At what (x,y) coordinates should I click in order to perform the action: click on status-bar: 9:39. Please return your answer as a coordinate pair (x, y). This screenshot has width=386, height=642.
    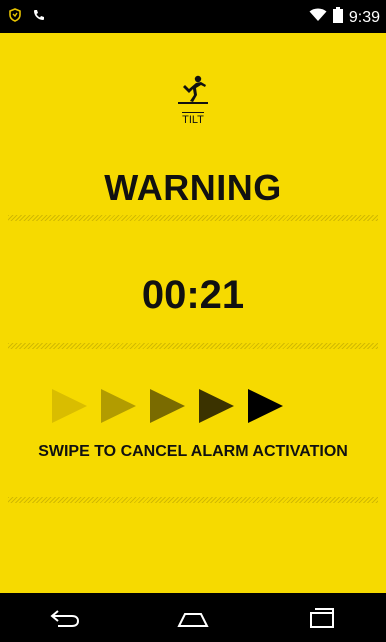
    Looking at the image, I should click on (193, 16).